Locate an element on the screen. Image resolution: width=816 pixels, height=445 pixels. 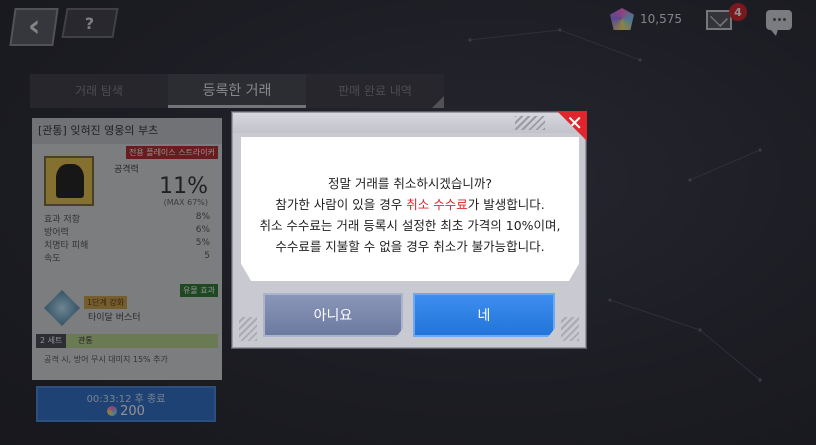
yes-button: 네 is located at coordinates (484, 315).